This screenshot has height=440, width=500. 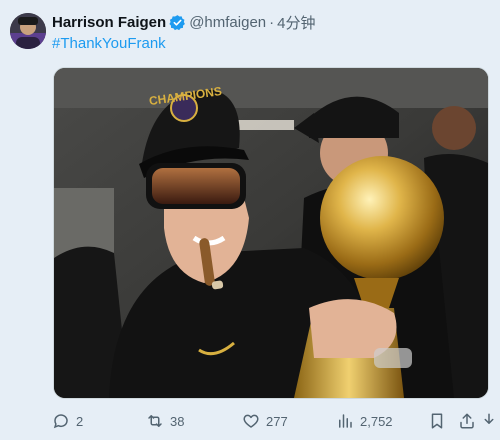 What do you see at coordinates (165, 421) in the screenshot?
I see `repost-button: 38` at bounding box center [165, 421].